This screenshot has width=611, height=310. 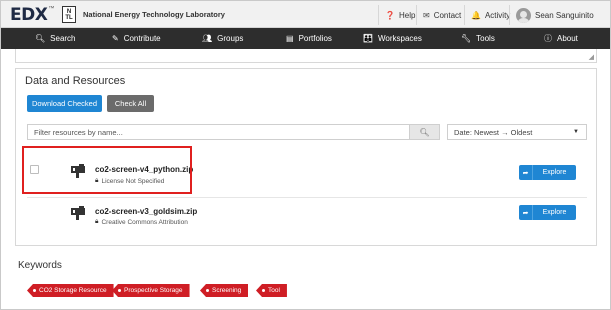 I want to click on lock-icon: 🔒︎, so click(x=97, y=221).